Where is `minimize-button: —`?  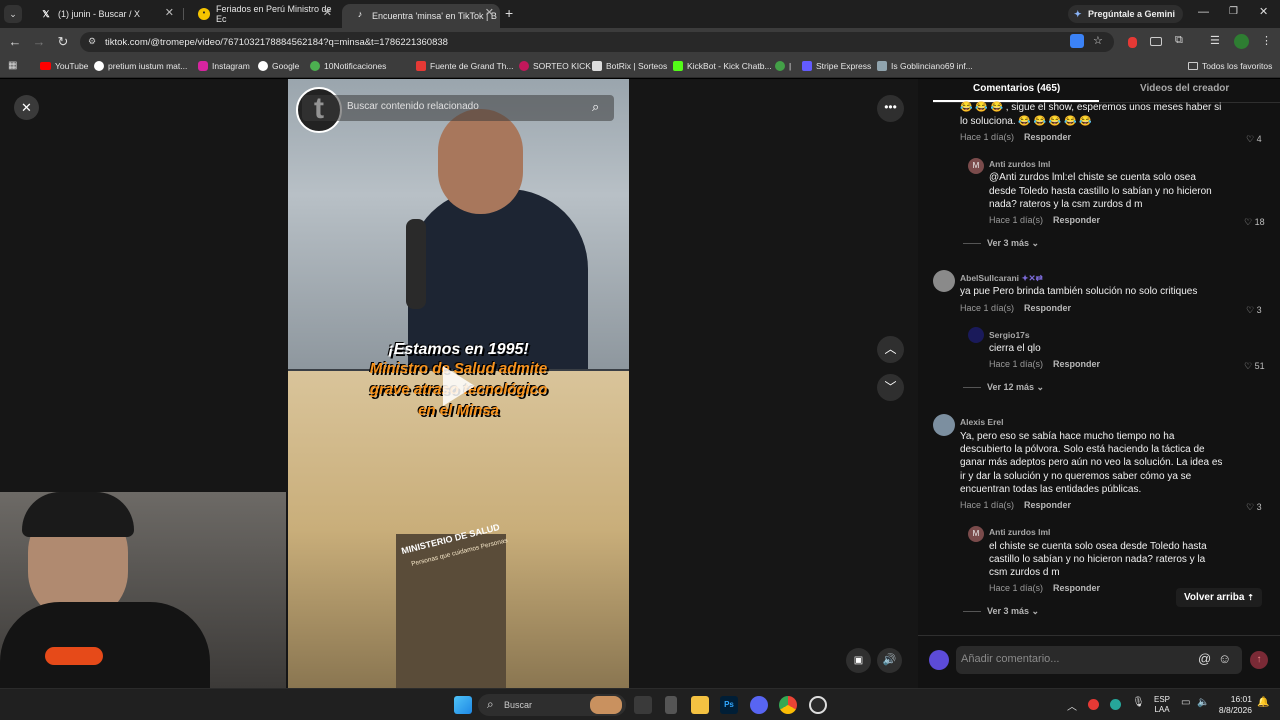
minimize-button: — is located at coordinates (1203, 12).